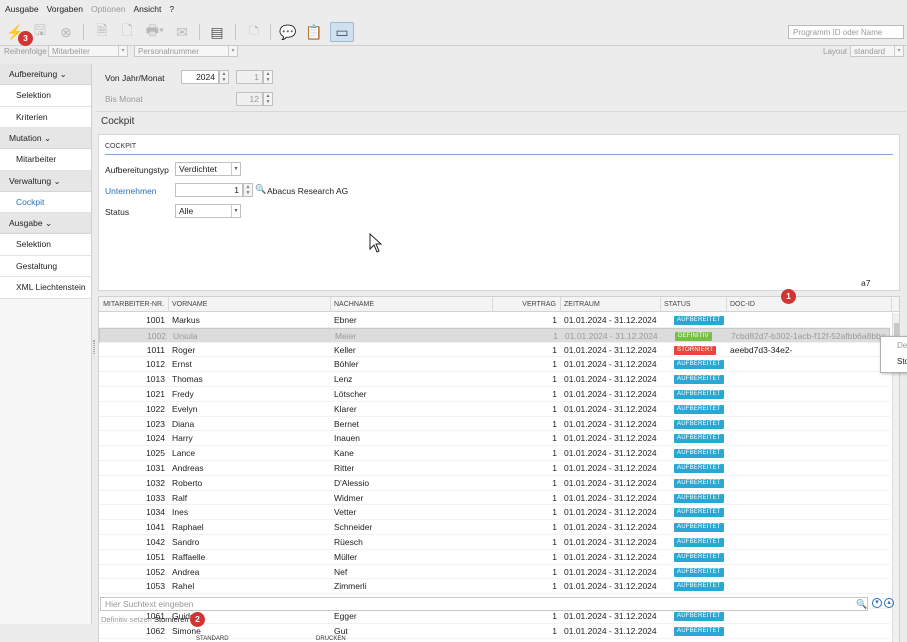 The width and height of the screenshot is (907, 642). I want to click on year-stepper: ▲ ▼, so click(224, 77).